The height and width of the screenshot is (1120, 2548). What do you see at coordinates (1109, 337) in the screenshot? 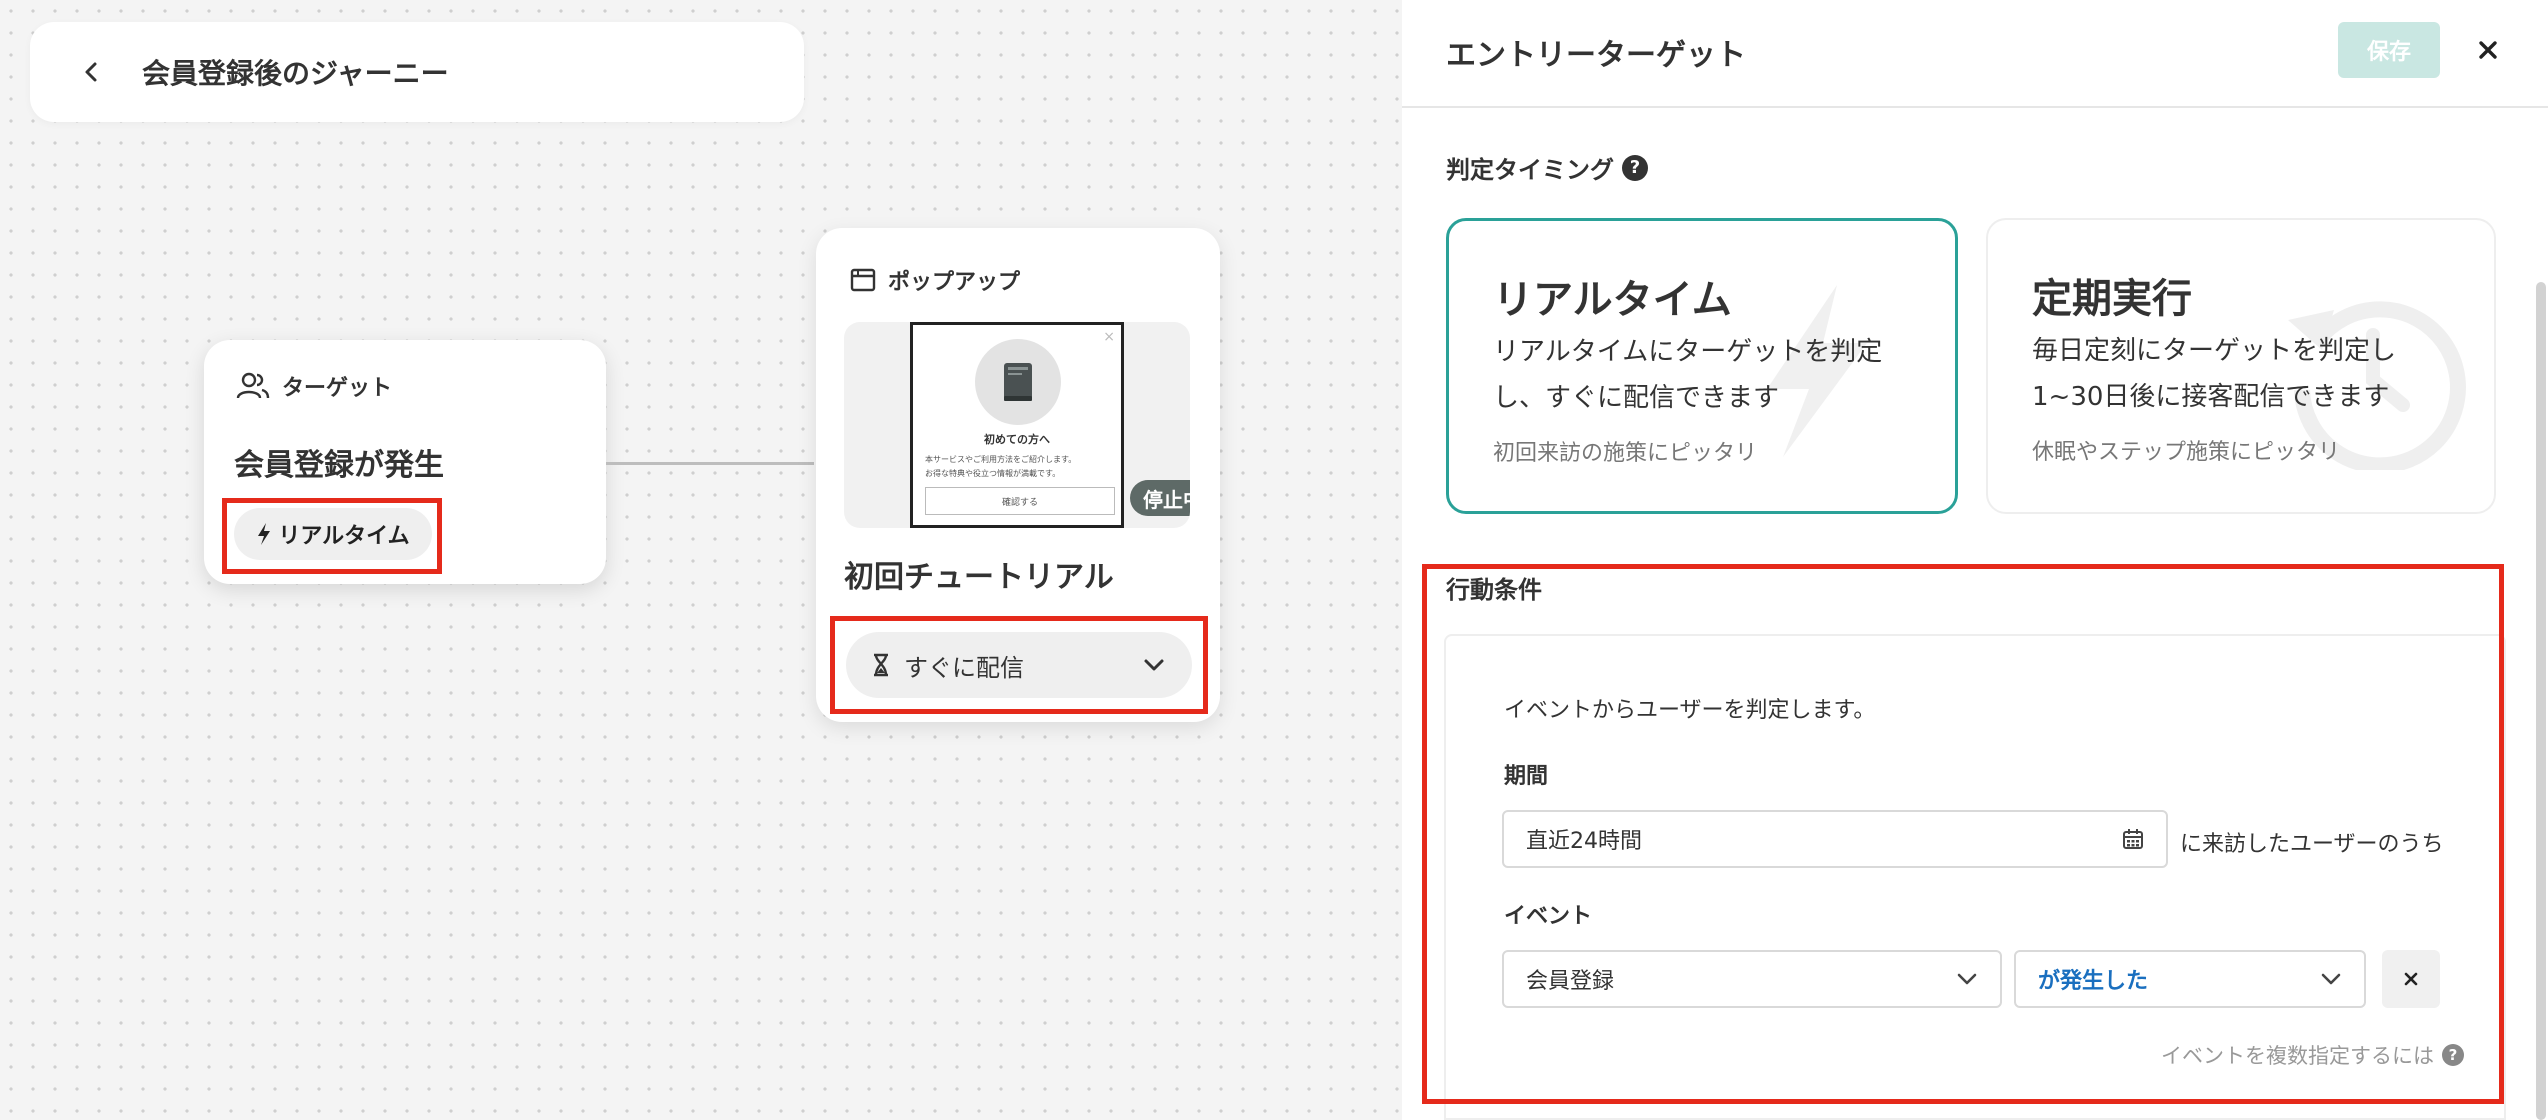
I see `preview-close-icon: ×` at bounding box center [1109, 337].